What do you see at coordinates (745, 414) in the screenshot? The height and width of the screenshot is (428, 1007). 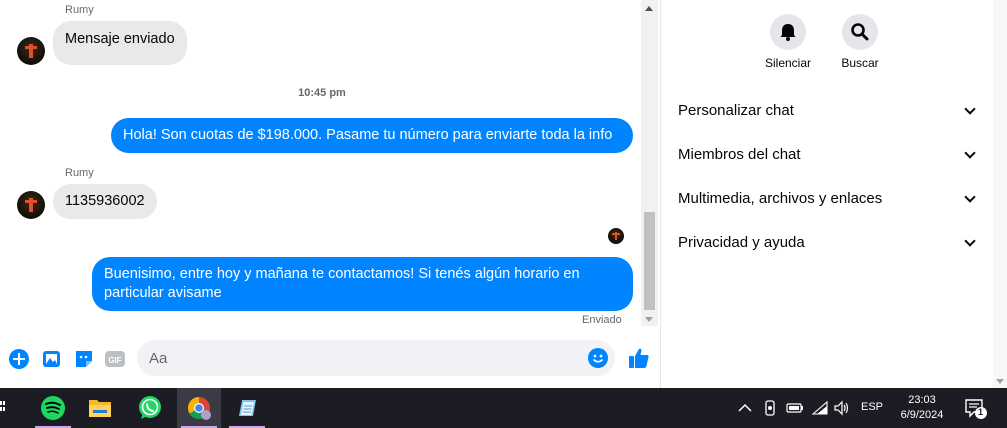 I see `show-hidden-icons-icon` at bounding box center [745, 414].